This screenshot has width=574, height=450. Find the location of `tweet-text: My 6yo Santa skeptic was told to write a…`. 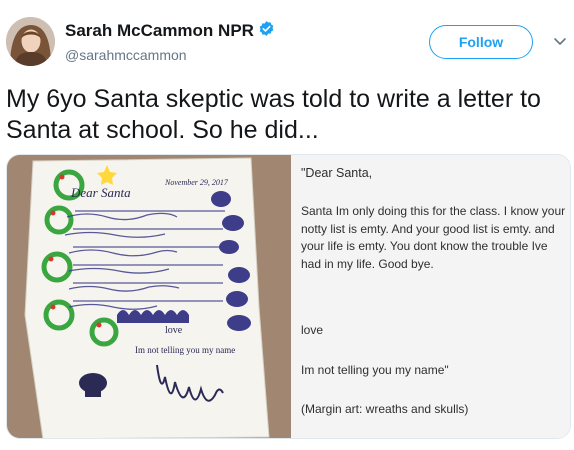

tweet-text: My 6yo Santa skeptic was told to write a… is located at coordinates (273, 114).